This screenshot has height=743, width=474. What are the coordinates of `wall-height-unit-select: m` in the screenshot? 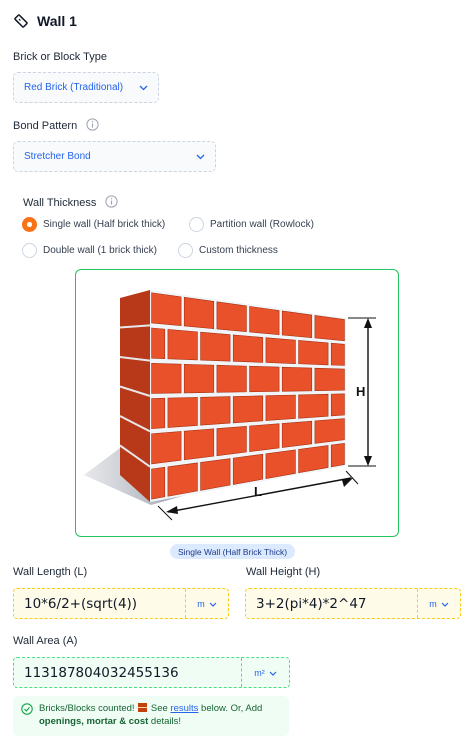 It's located at (438, 603).